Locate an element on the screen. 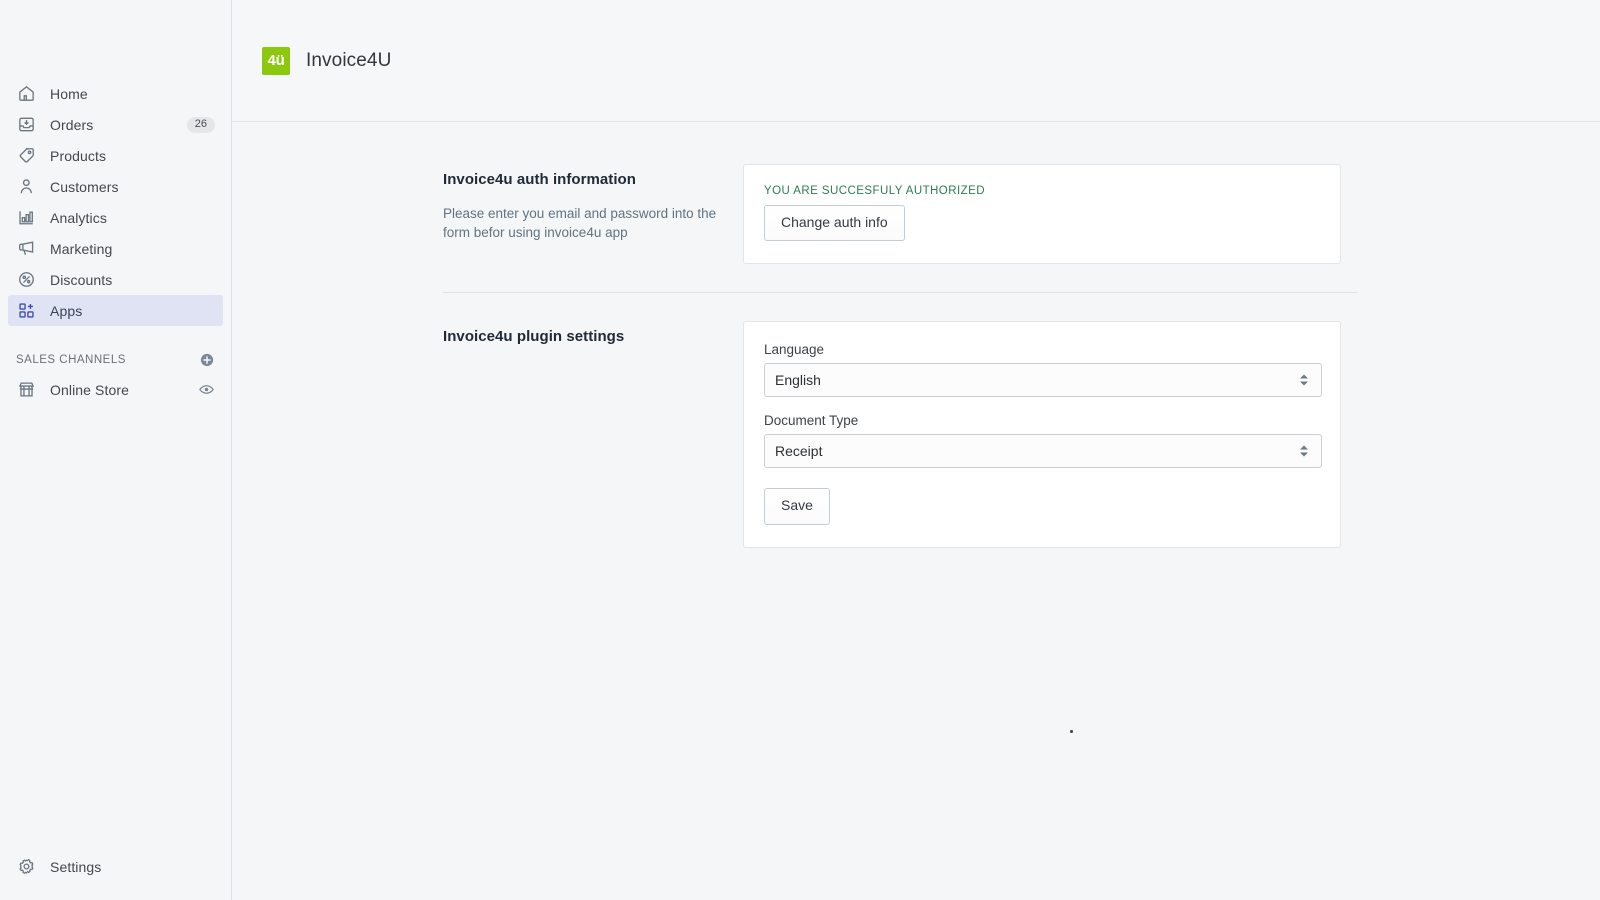 The height and width of the screenshot is (900, 1600). sidebar-item-settings: Settings is located at coordinates (115, 866).